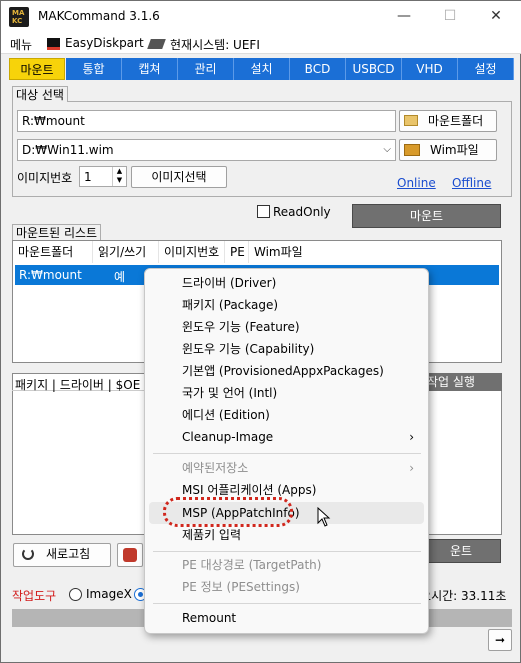 Image resolution: width=521 pixels, height=663 pixels. I want to click on menu-item-menu: 메뉴, so click(21, 44).